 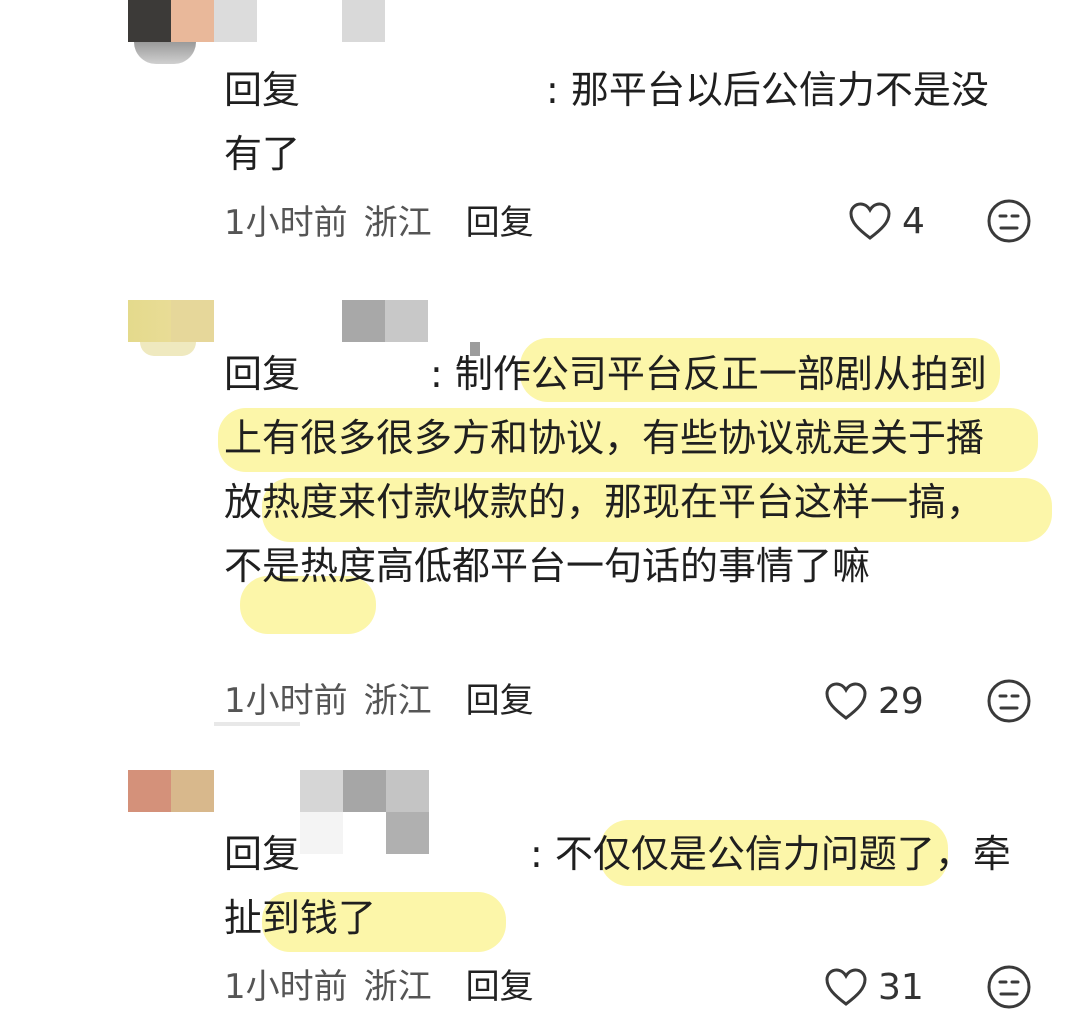 I want to click on comment-text: 回复: 那平台以后公信力不是没有了, so click(x=624, y=122).